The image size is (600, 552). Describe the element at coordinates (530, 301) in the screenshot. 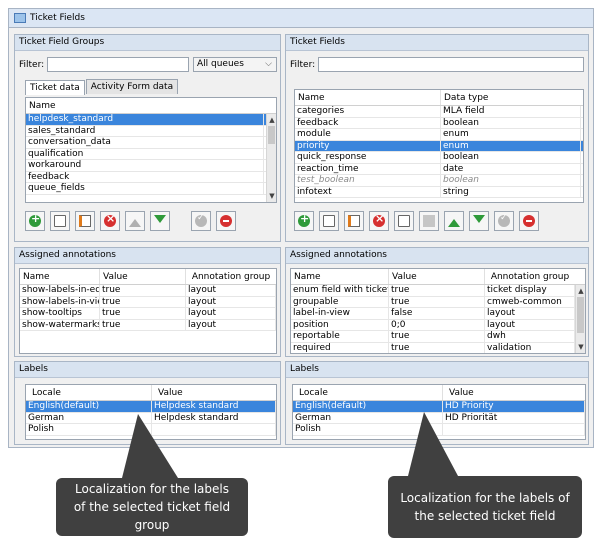

I see `table-cell: cmweb-common` at that location.